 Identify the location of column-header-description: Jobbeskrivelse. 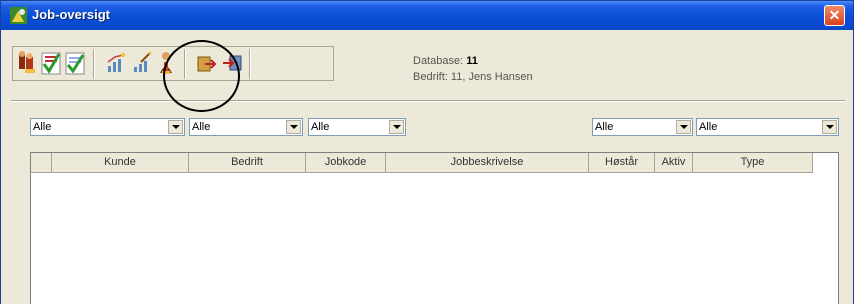
(487, 163).